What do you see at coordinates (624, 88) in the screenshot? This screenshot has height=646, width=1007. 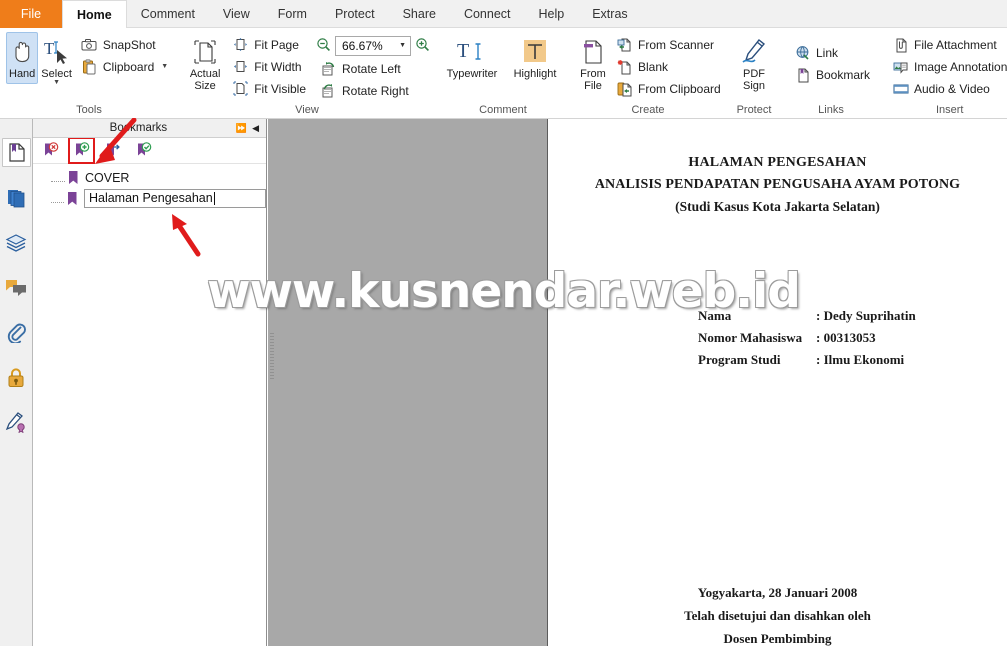 I see `clipboard-create-icon` at bounding box center [624, 88].